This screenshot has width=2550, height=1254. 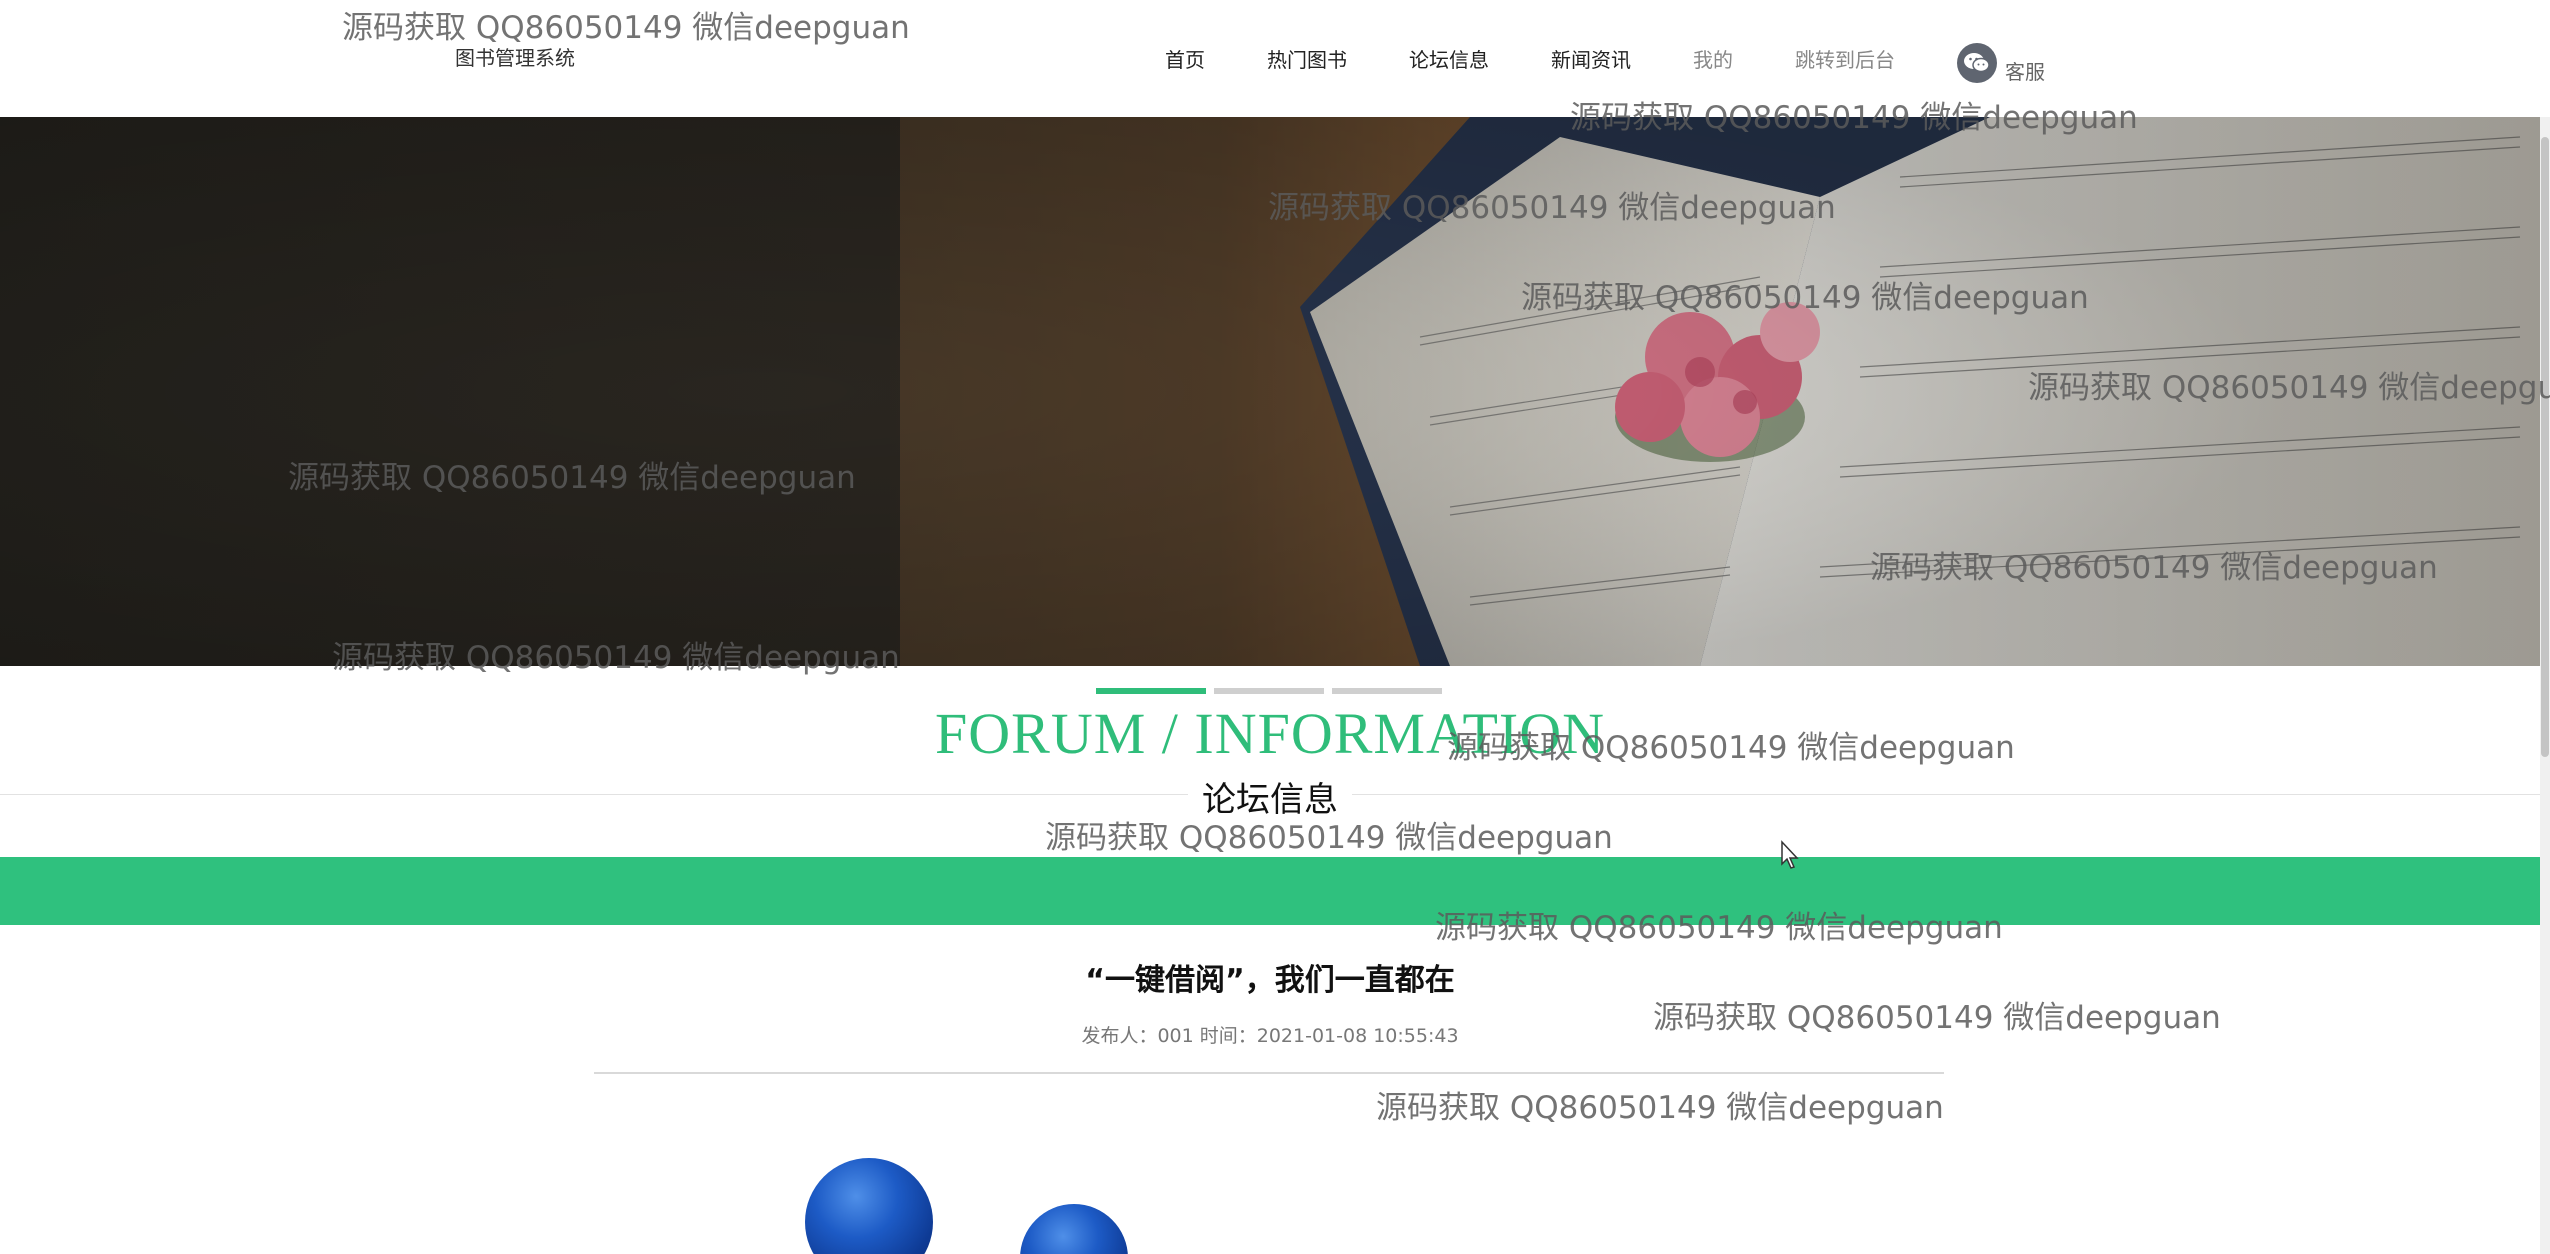 What do you see at coordinates (2001, 62) in the screenshot?
I see `customer-service-button: 客服` at bounding box center [2001, 62].